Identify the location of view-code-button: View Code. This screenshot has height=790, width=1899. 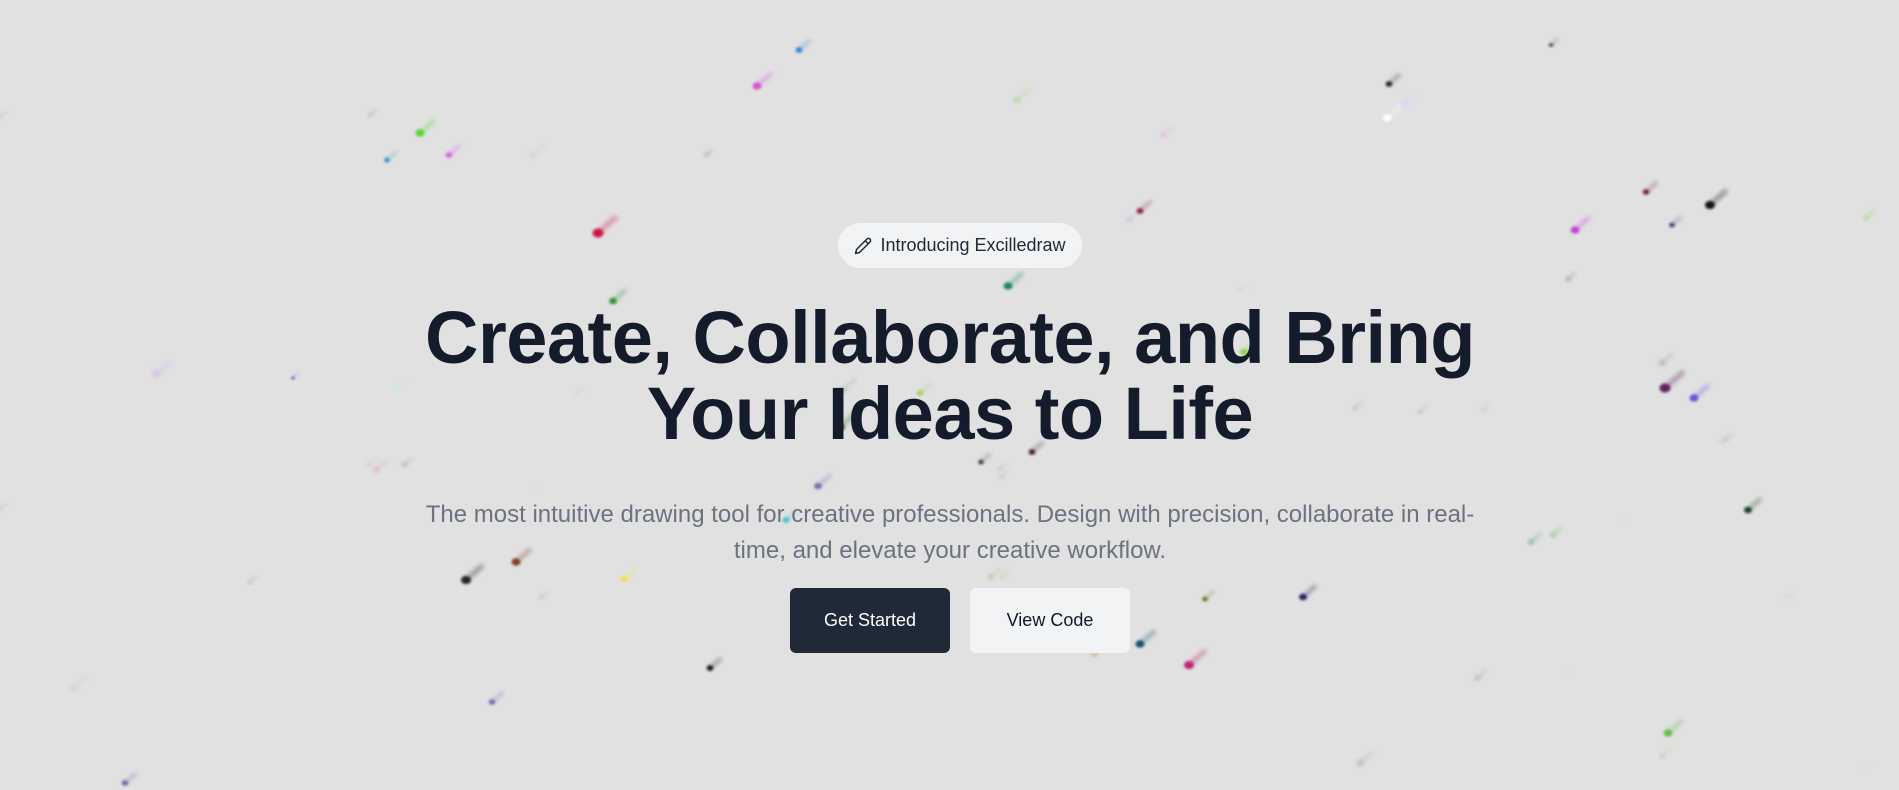
(1050, 620).